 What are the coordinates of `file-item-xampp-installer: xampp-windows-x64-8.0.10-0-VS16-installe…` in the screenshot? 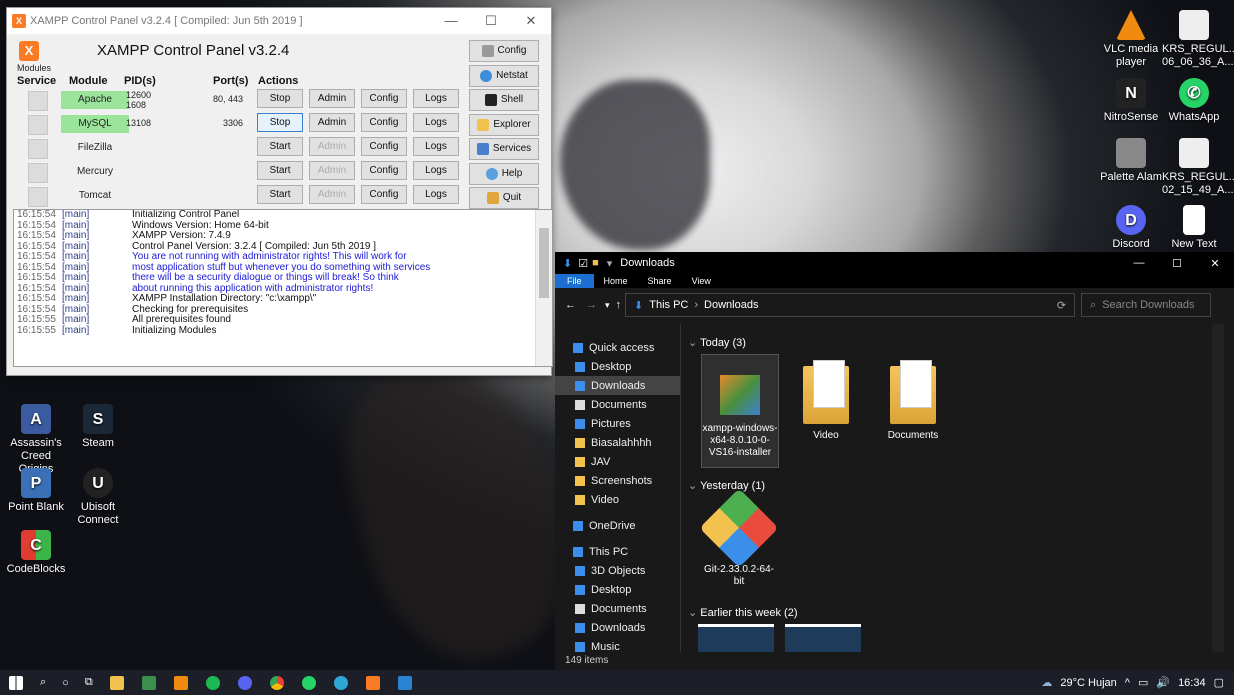 It's located at (740, 411).